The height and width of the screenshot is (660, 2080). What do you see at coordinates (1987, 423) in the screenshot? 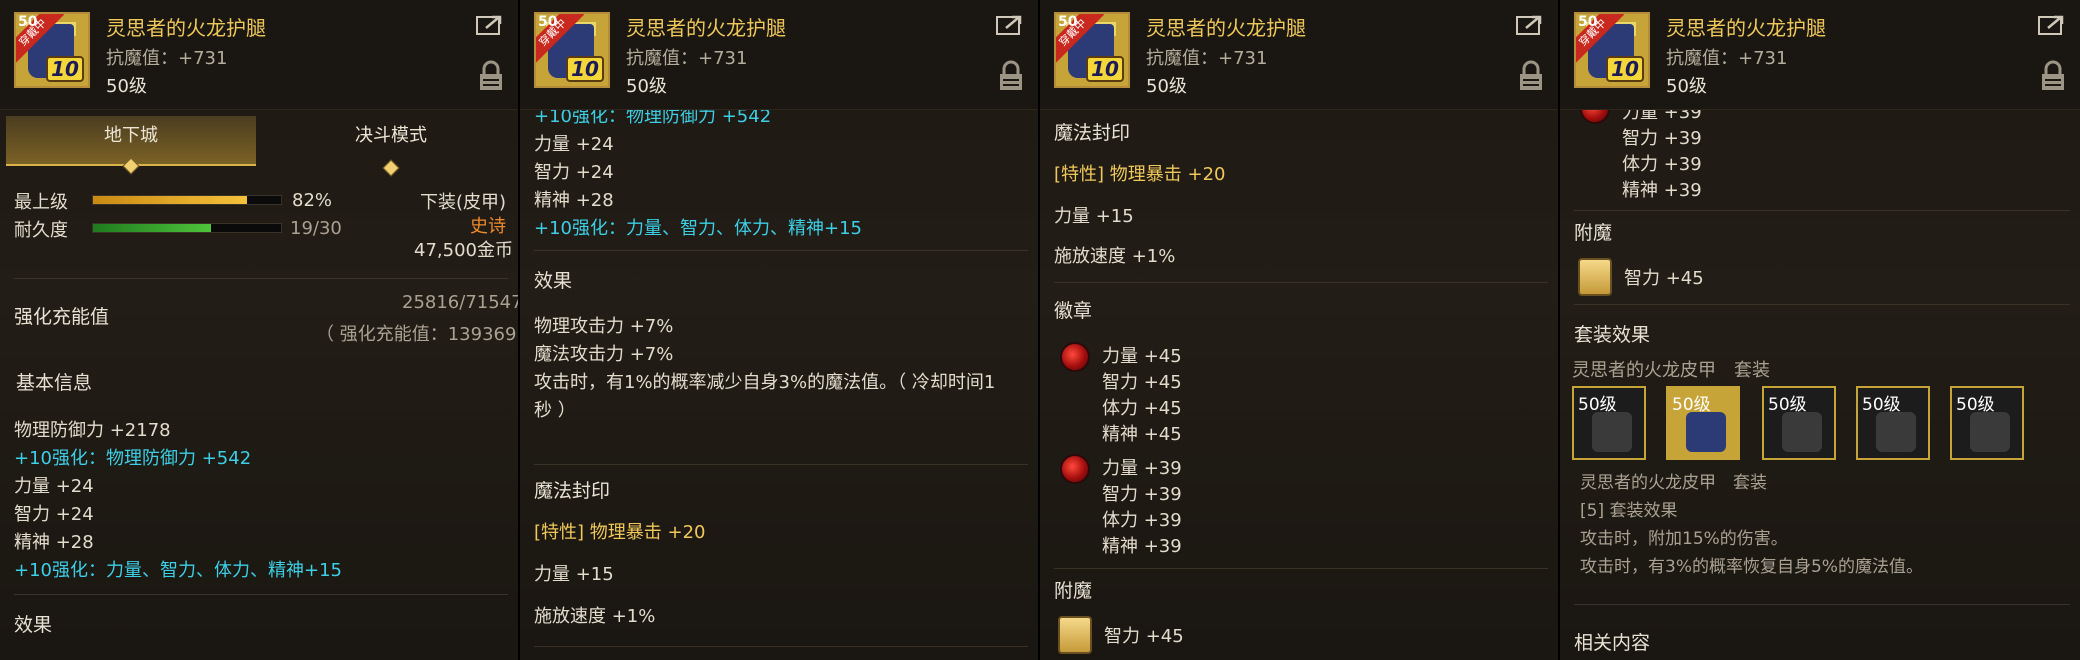
I see `set-slot-shoes: 50级` at bounding box center [1987, 423].